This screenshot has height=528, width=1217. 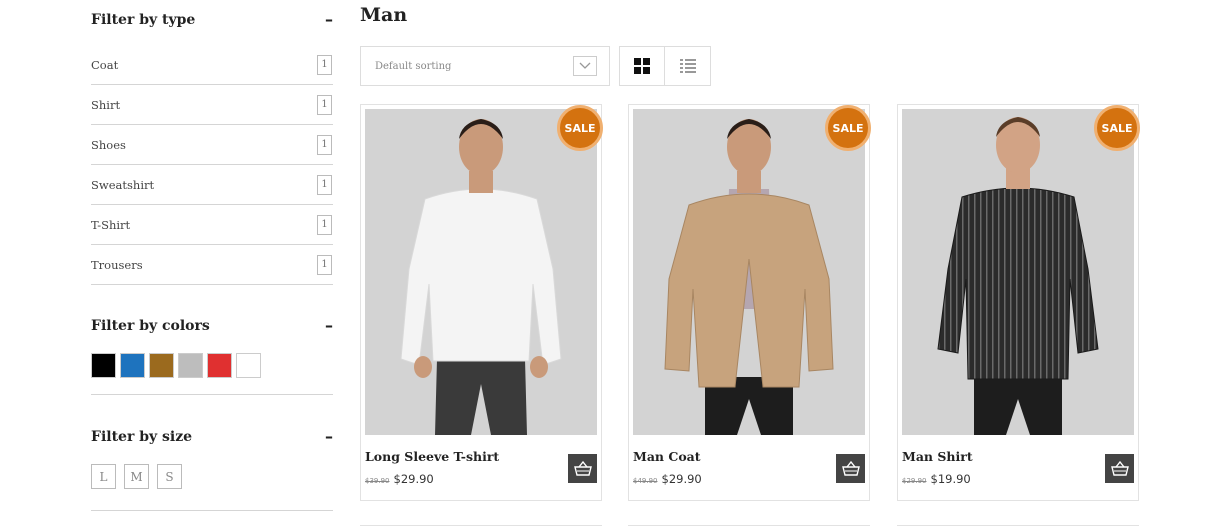 I want to click on color-swatch-white, so click(x=248, y=365).